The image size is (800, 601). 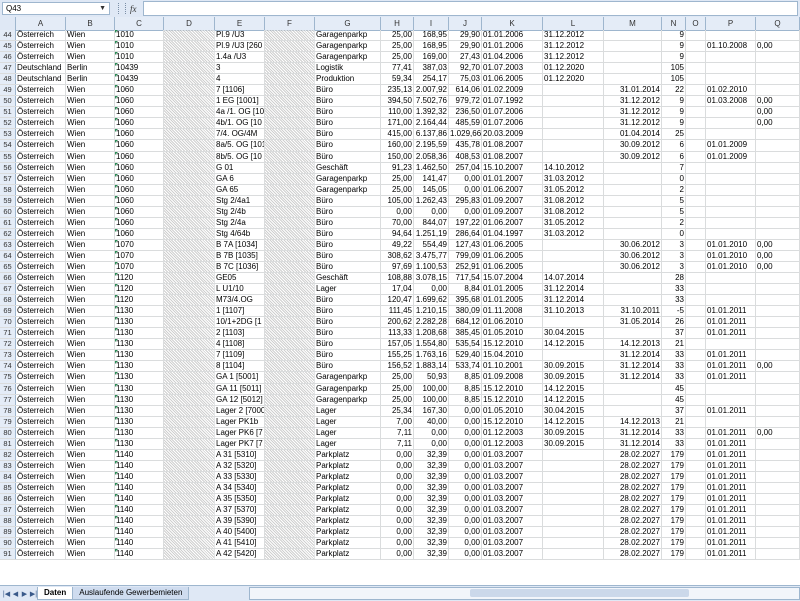 What do you see at coordinates (731, 145) in the screenshot?
I see `table-cell: 01.01.2009` at bounding box center [731, 145].